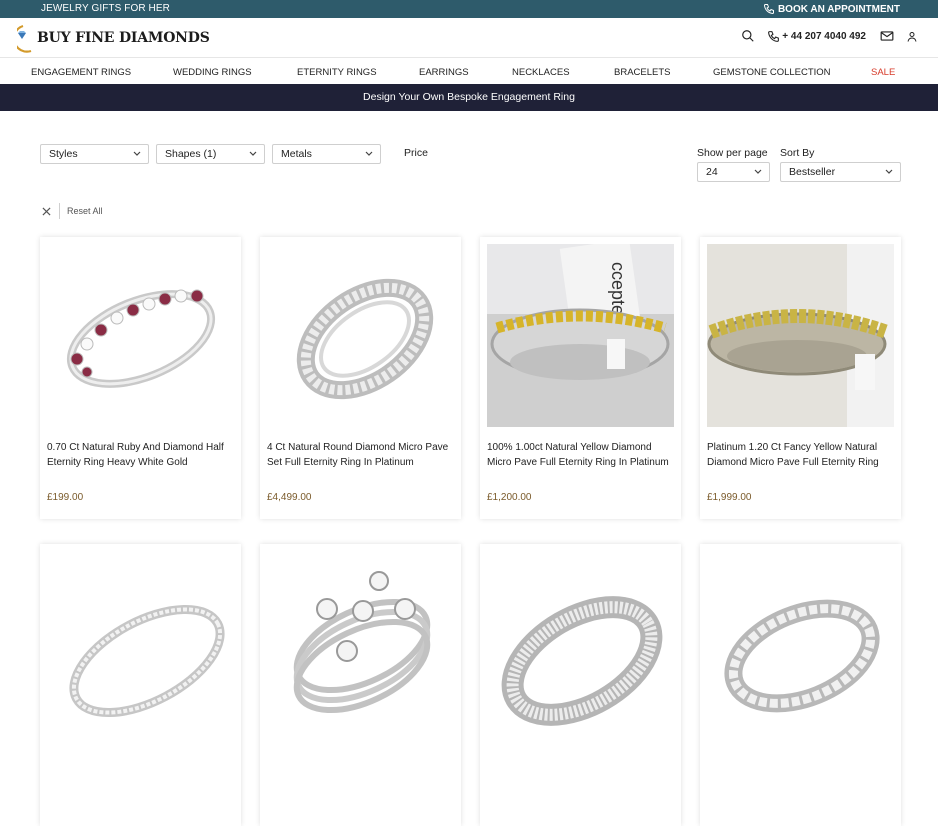 This screenshot has height=826, width=938. What do you see at coordinates (469, 38) in the screenshot?
I see `site-header: BUY FINE DIAMONDS + 44 207 4040 492` at bounding box center [469, 38].